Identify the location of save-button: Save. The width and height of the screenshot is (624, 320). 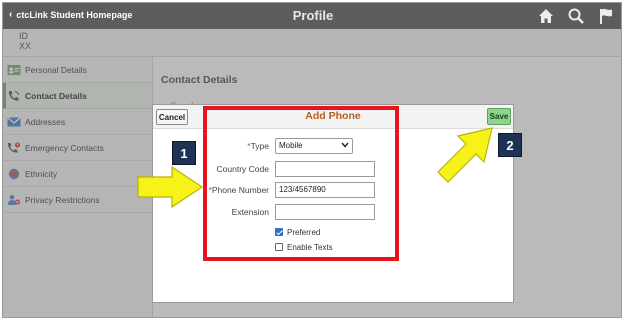
(499, 116).